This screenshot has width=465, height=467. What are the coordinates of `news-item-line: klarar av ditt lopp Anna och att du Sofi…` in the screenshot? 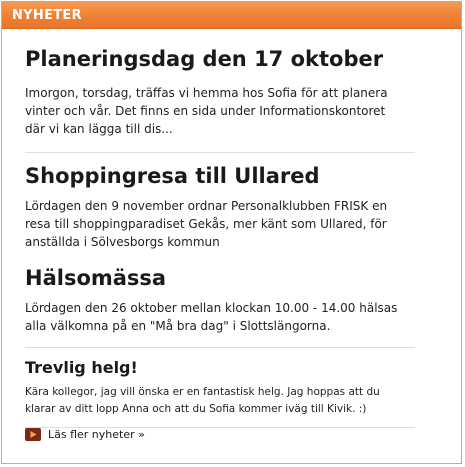 It's located at (196, 409).